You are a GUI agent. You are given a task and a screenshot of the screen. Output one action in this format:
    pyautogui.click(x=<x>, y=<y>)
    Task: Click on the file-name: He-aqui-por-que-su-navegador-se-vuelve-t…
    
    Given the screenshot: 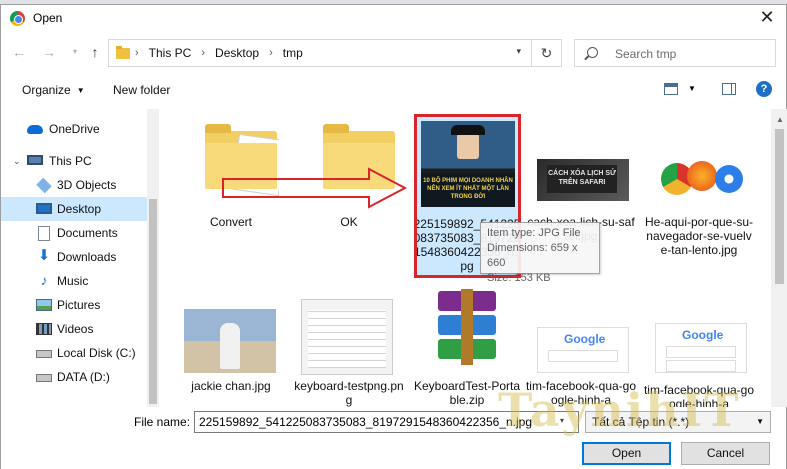 What is the action you would take?
    pyautogui.click(x=699, y=236)
    